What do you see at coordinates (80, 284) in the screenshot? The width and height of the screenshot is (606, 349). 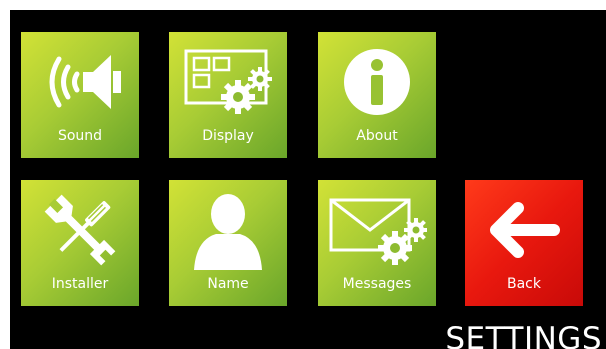 I see `installer-label: Installer` at bounding box center [80, 284].